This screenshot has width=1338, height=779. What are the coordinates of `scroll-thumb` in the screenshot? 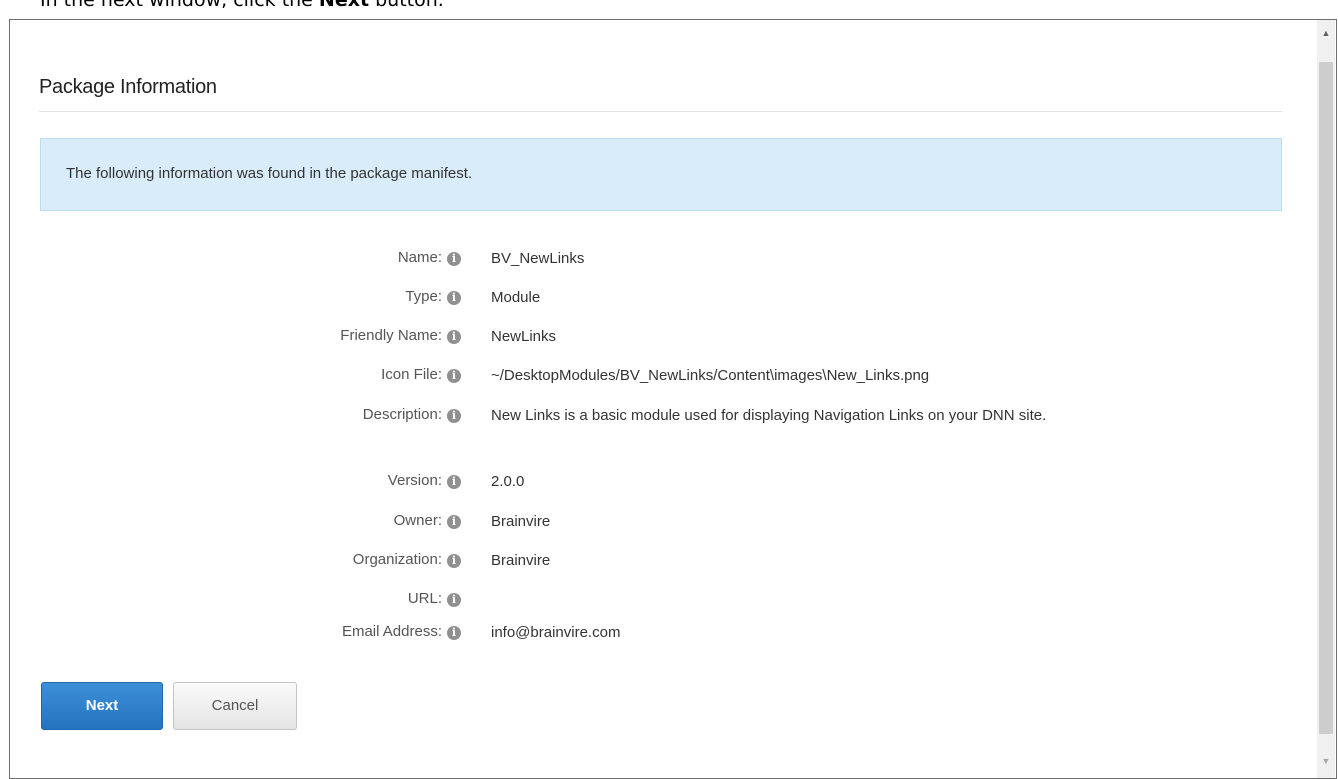 It's located at (1326, 398).